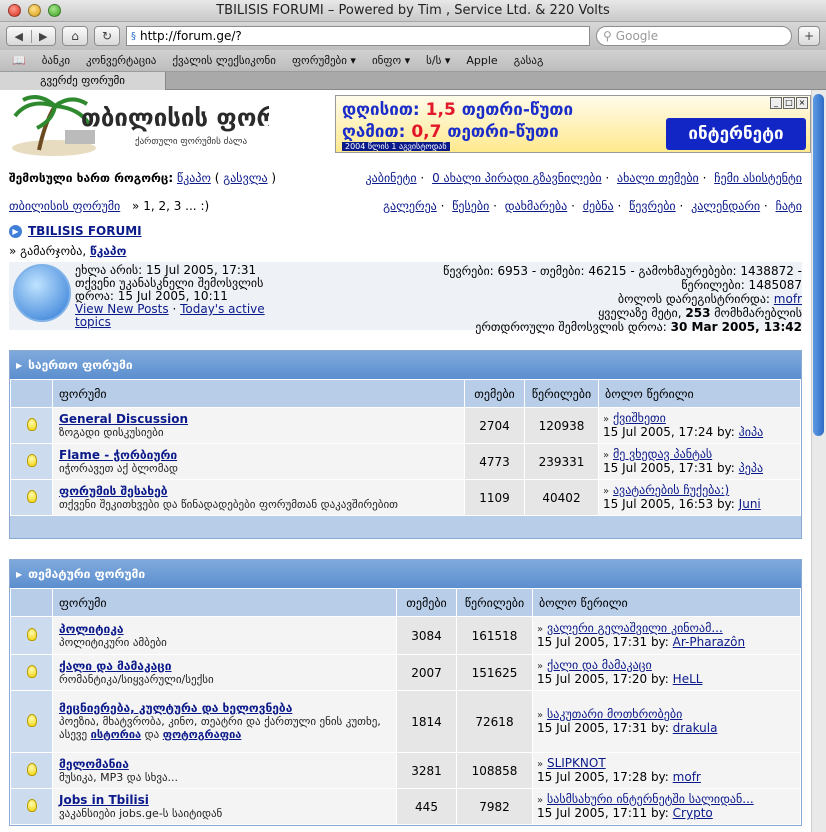 The image size is (826, 832). I want to click on address-bar: § http://forum.ge/?, so click(358, 36).